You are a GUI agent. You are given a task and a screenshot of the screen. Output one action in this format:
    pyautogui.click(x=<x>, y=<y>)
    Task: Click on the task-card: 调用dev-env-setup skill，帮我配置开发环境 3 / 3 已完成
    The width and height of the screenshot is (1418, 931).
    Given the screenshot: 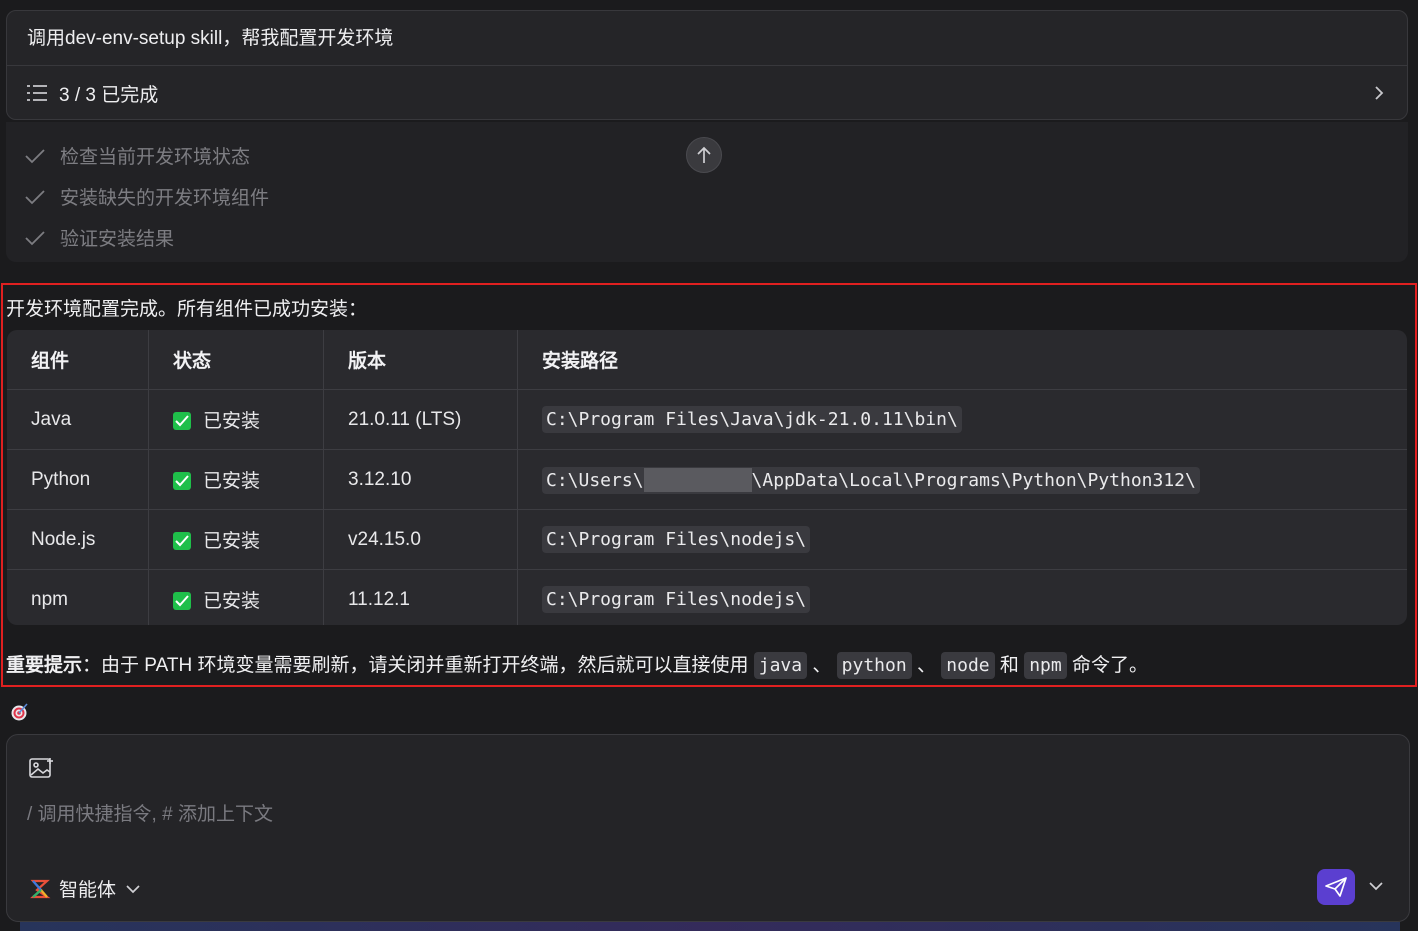 What is the action you would take?
    pyautogui.click(x=707, y=65)
    